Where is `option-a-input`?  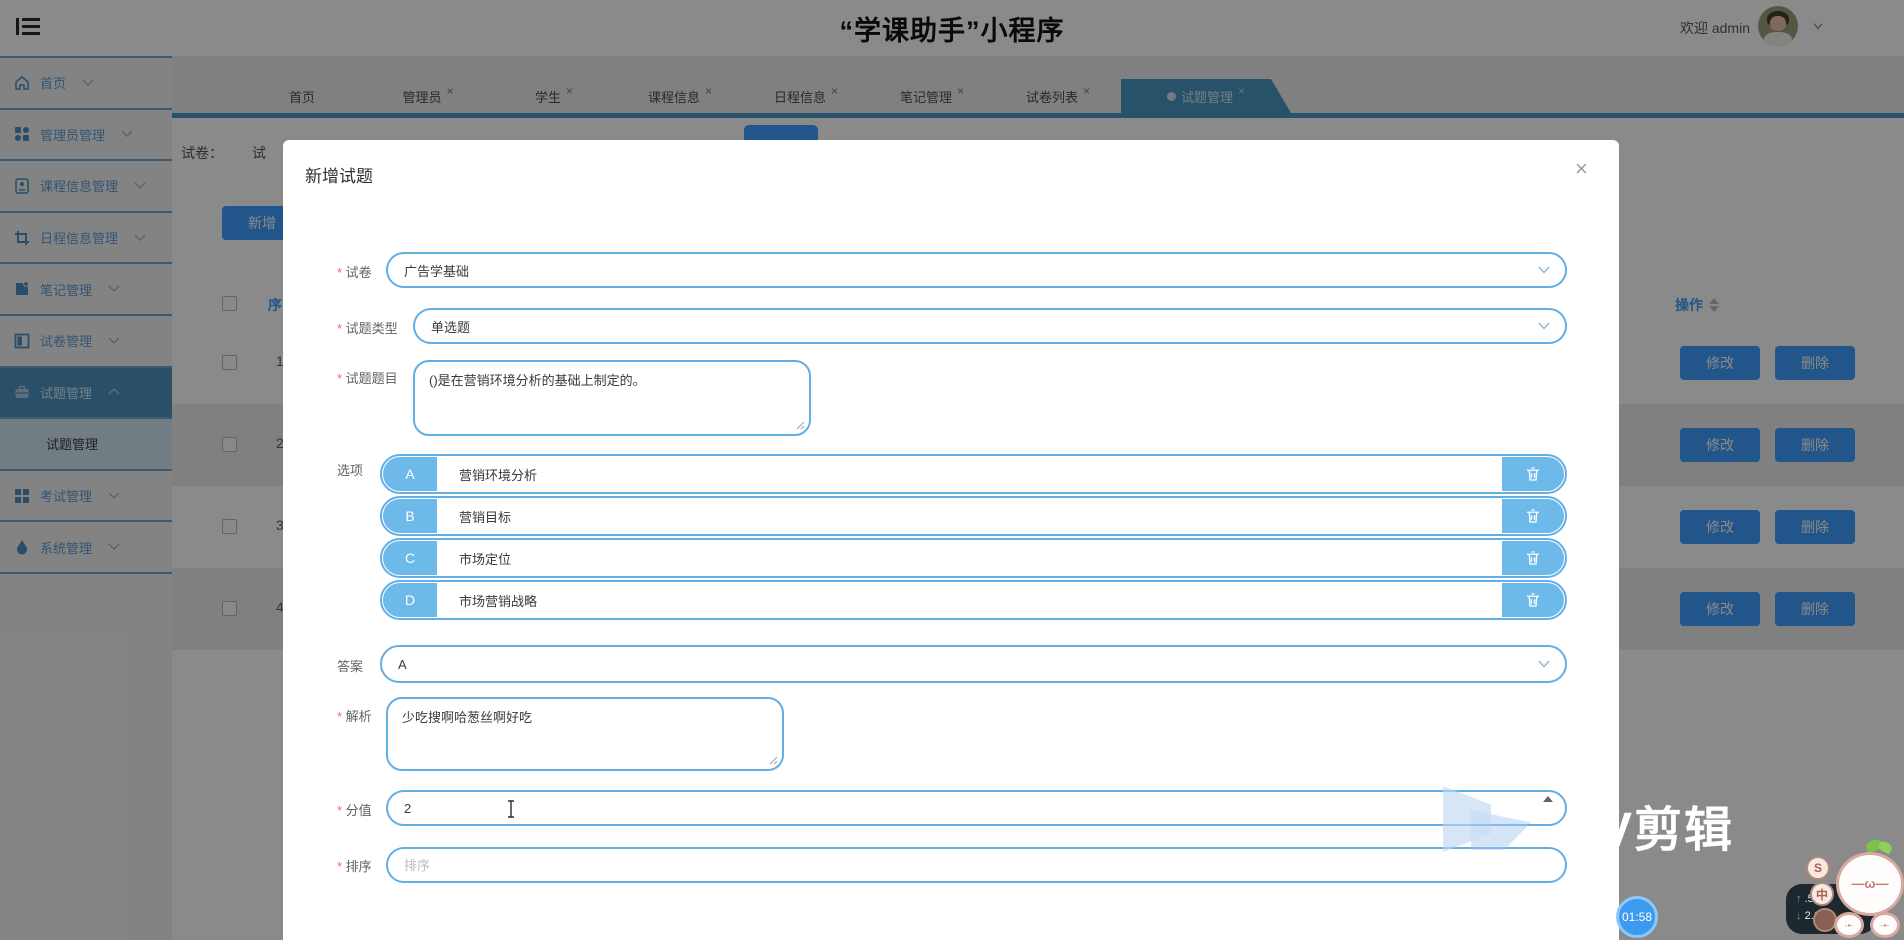
option-a-input is located at coordinates (969, 474).